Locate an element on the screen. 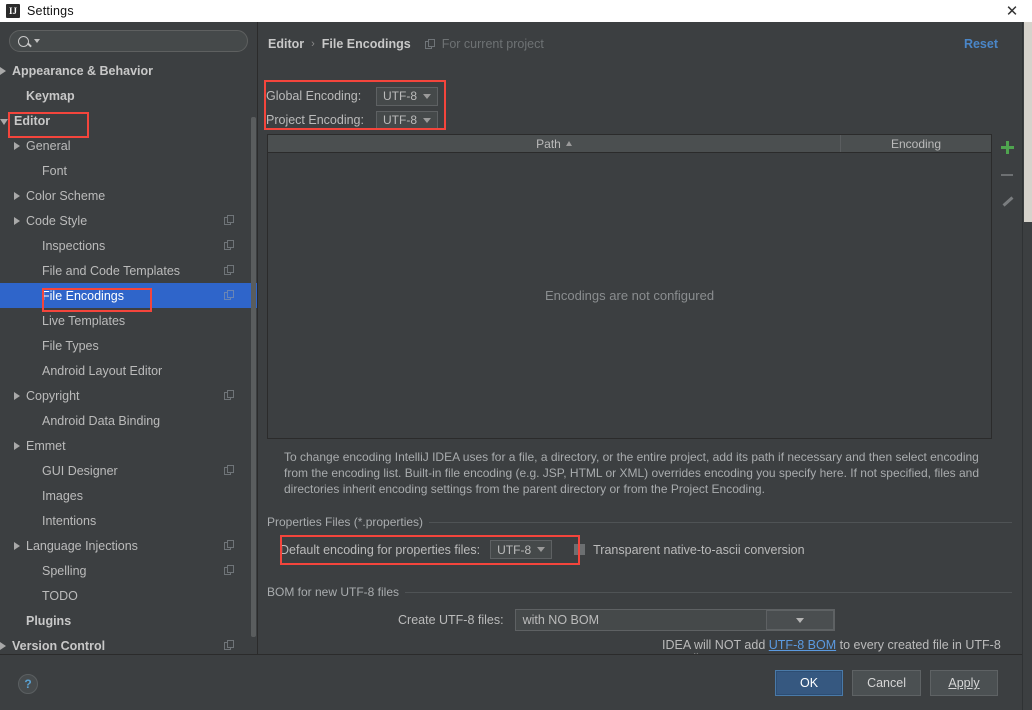 The height and width of the screenshot is (710, 1032). sort-asc-icon is located at coordinates (568, 143).